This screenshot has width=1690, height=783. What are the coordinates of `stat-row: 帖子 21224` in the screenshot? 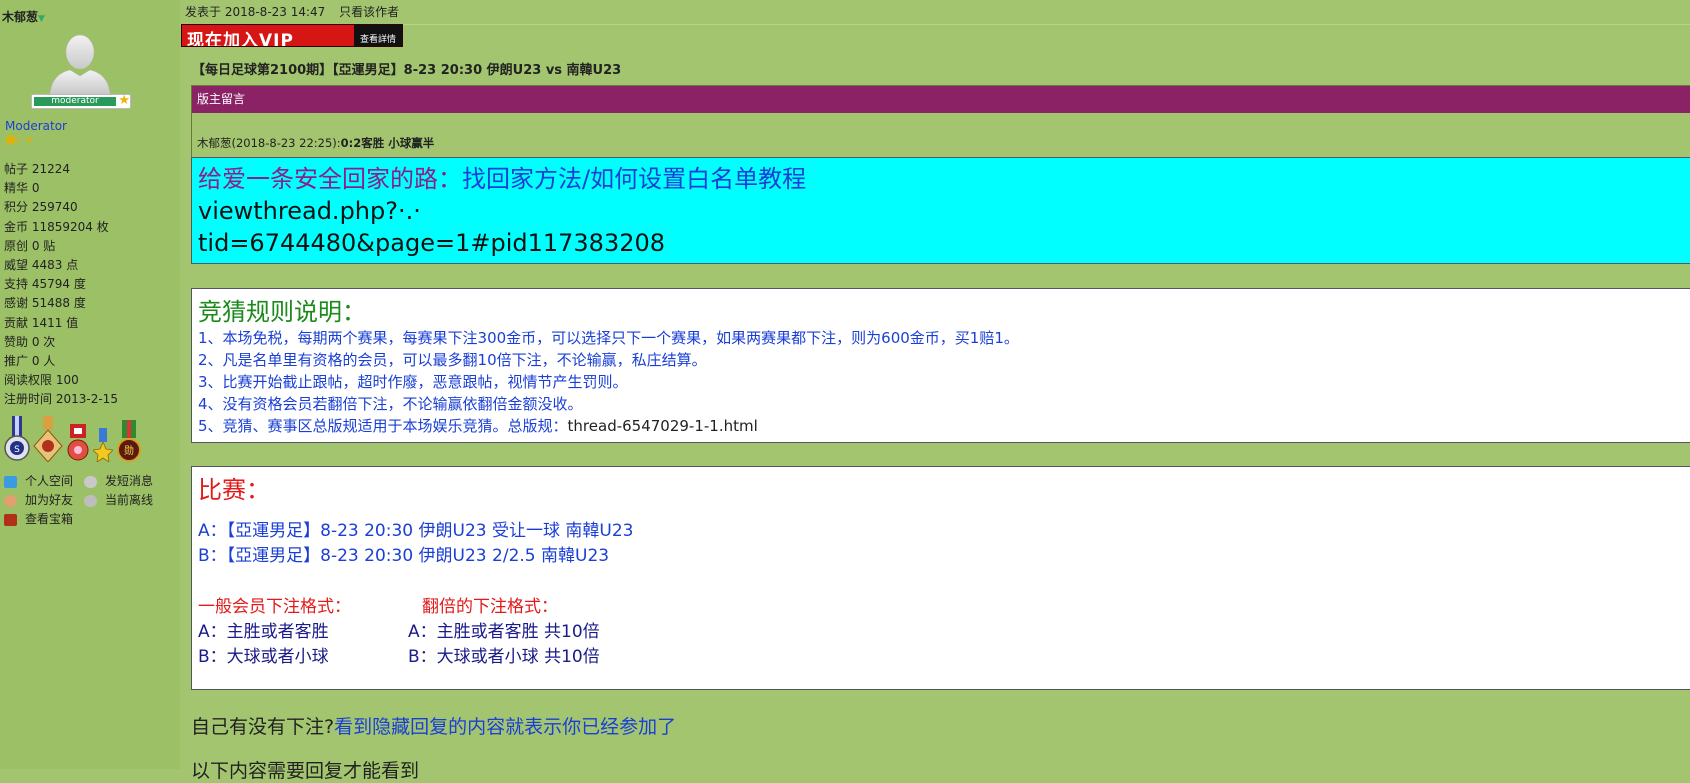 It's located at (37, 169).